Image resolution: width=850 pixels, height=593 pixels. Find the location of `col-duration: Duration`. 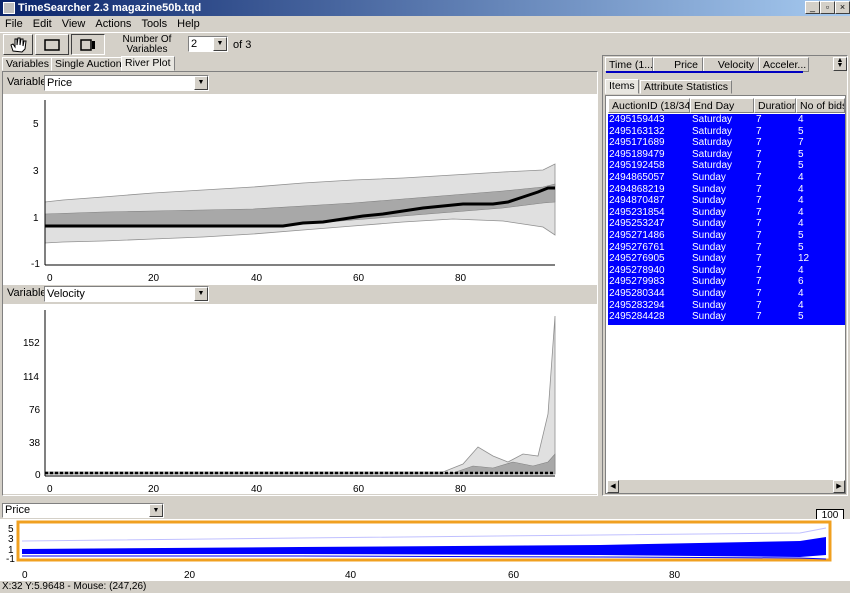

col-duration: Duration is located at coordinates (775, 105).